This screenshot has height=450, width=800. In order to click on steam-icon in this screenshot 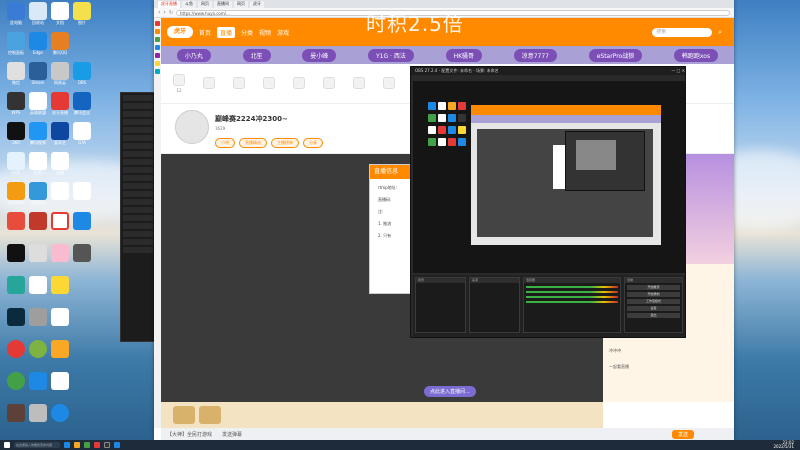, I will do `click(38, 71)`.